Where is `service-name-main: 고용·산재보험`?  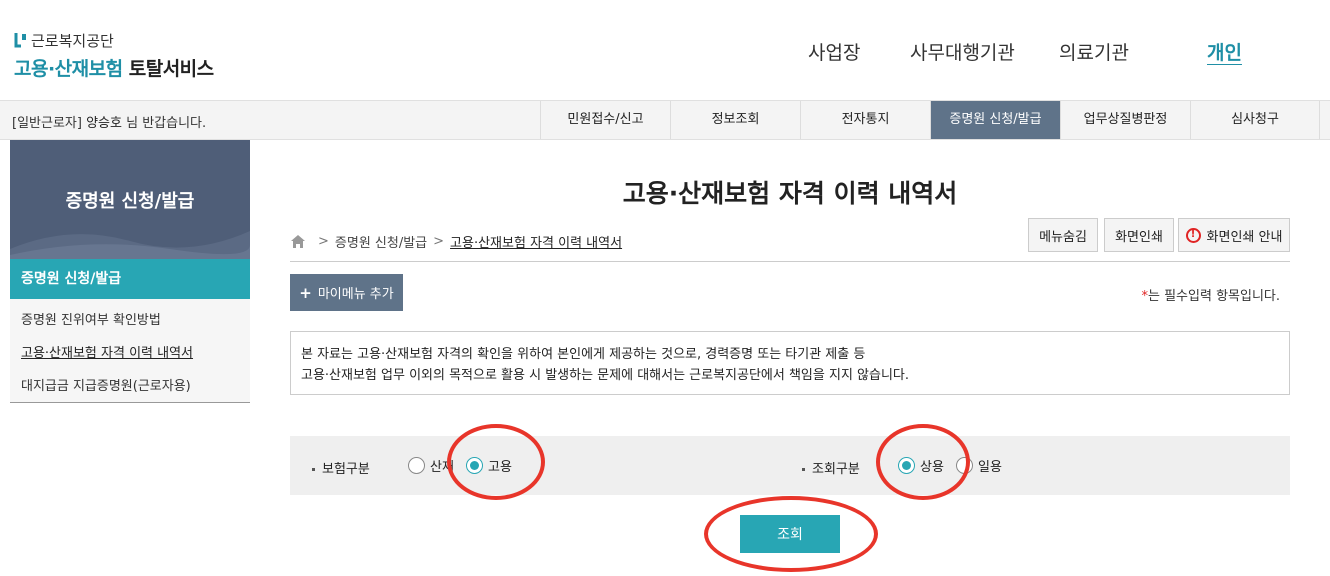
service-name-main: 고용·산재보험 is located at coordinates (68, 69).